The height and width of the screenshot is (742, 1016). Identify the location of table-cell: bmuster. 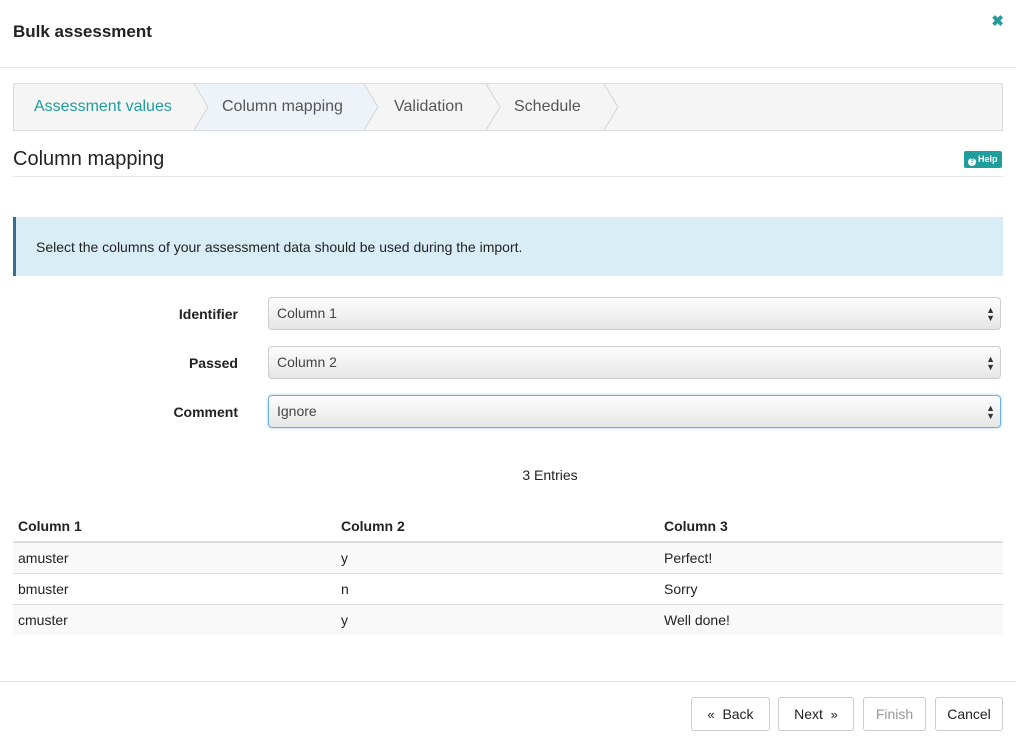
(174, 589).